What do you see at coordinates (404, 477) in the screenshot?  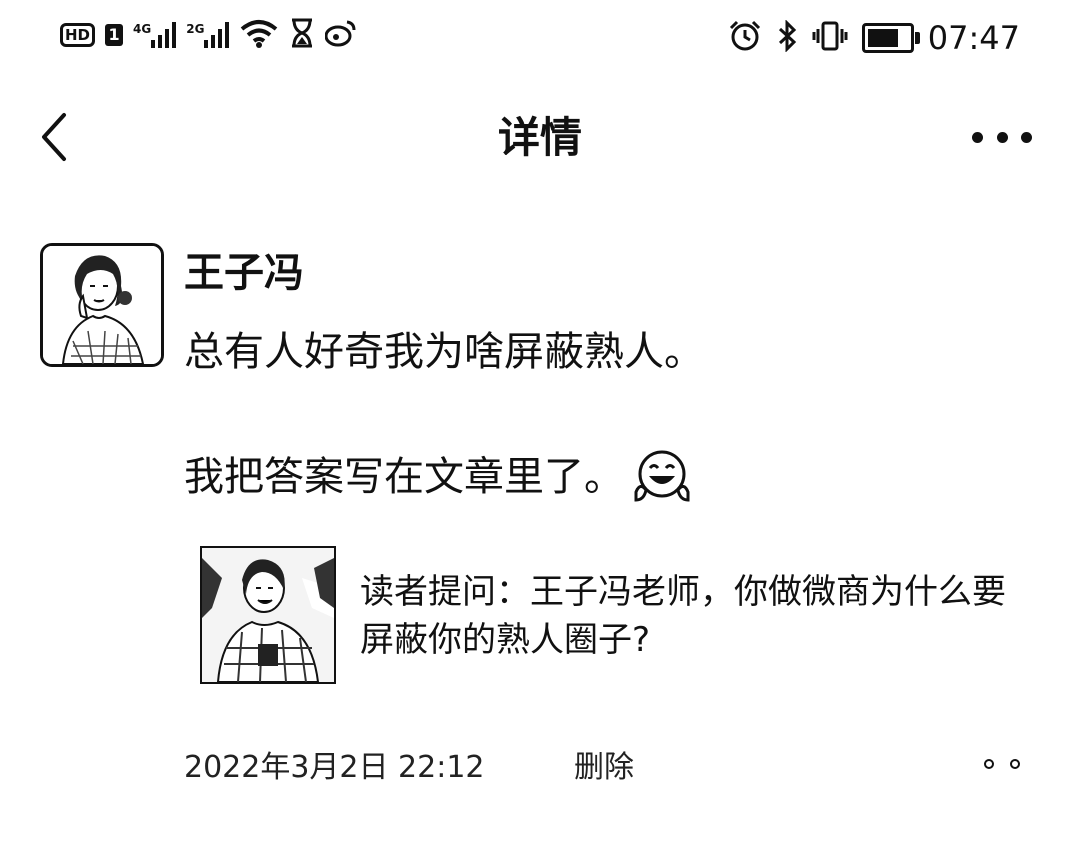 I see `post-text-line-2: 我把答案写在文章里了。` at bounding box center [404, 477].